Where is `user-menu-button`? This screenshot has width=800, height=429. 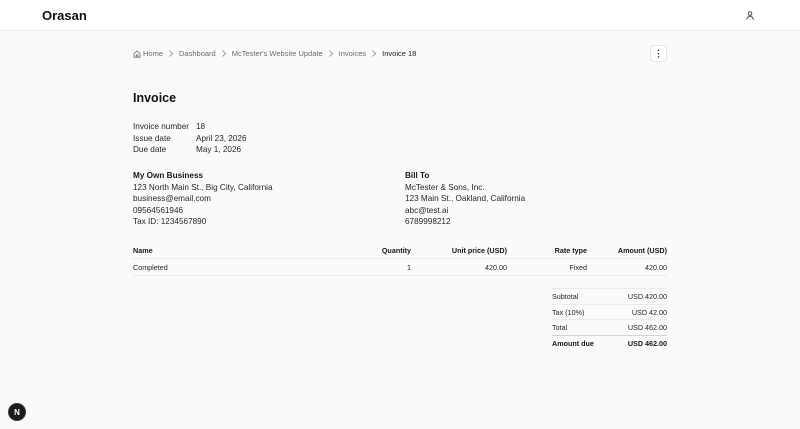
user-menu-button is located at coordinates (750, 15).